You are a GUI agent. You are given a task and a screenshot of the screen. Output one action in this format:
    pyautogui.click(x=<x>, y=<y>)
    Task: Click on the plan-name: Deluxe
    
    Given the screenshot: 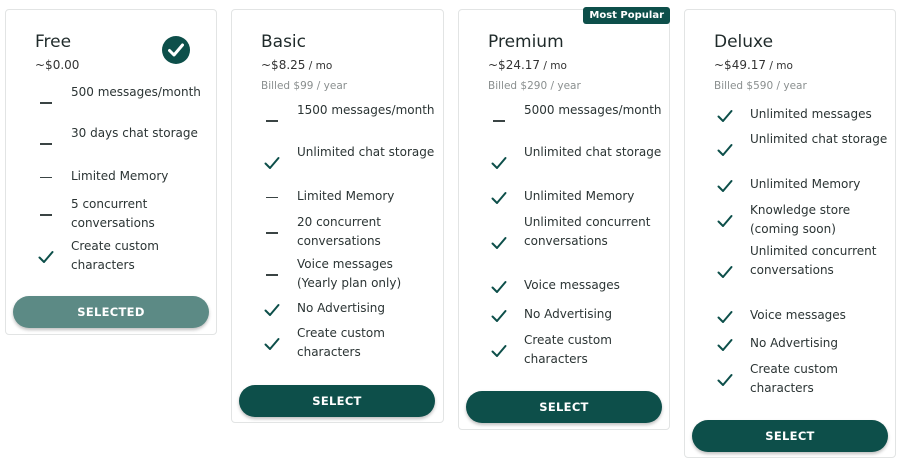 What is the action you would take?
    pyautogui.click(x=744, y=42)
    